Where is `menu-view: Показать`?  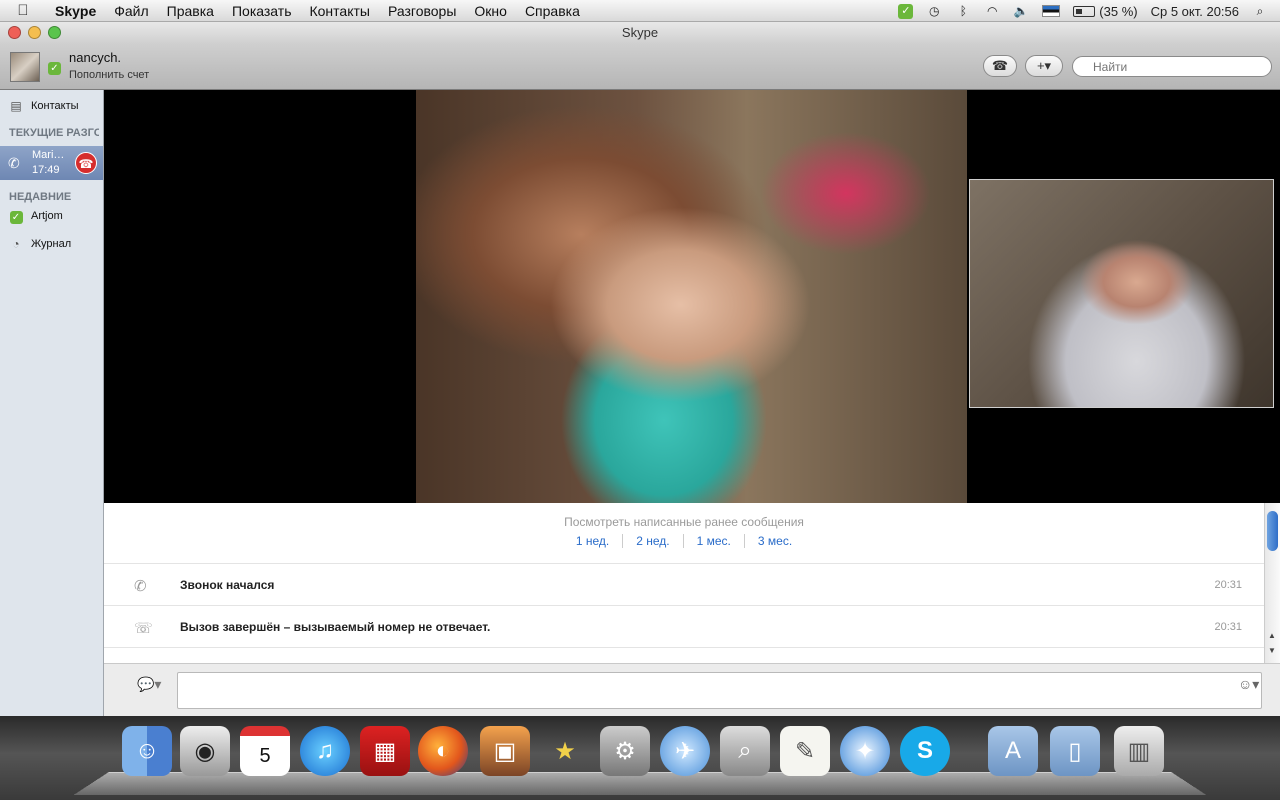 menu-view: Показать is located at coordinates (262, 11).